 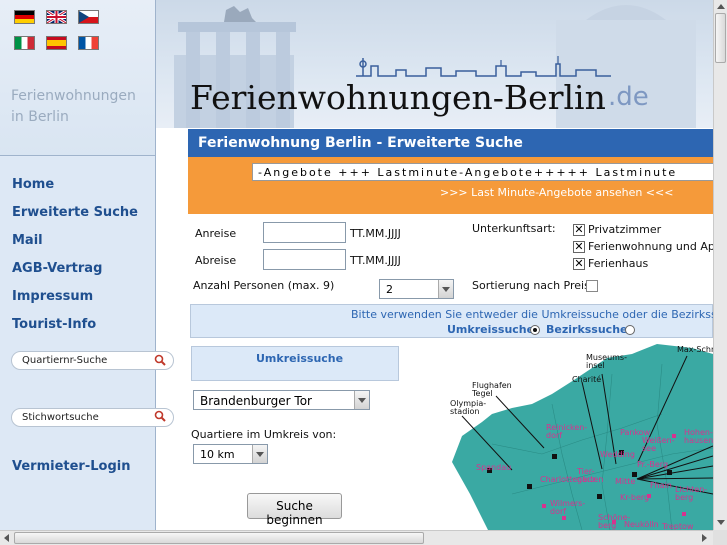 What do you see at coordinates (416, 289) in the screenshot?
I see `persons-select: 2` at bounding box center [416, 289].